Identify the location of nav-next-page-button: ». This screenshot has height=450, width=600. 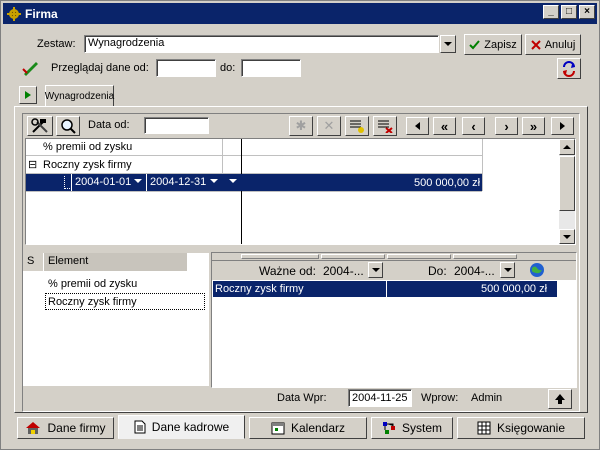
(533, 126).